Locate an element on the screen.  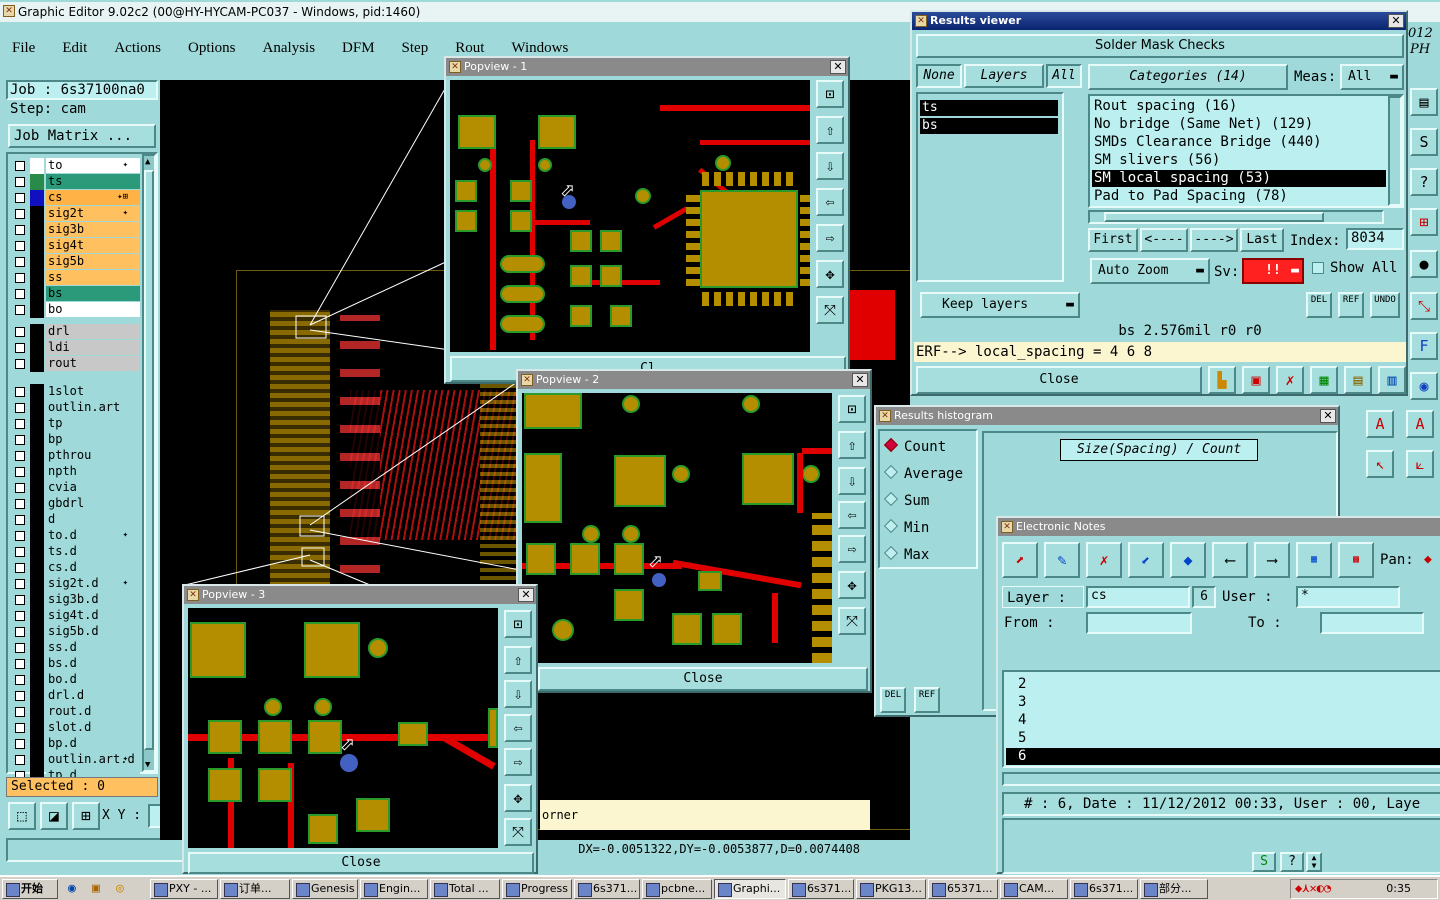
graph-tool-4-icon: ▦ is located at coordinates (1324, 380).